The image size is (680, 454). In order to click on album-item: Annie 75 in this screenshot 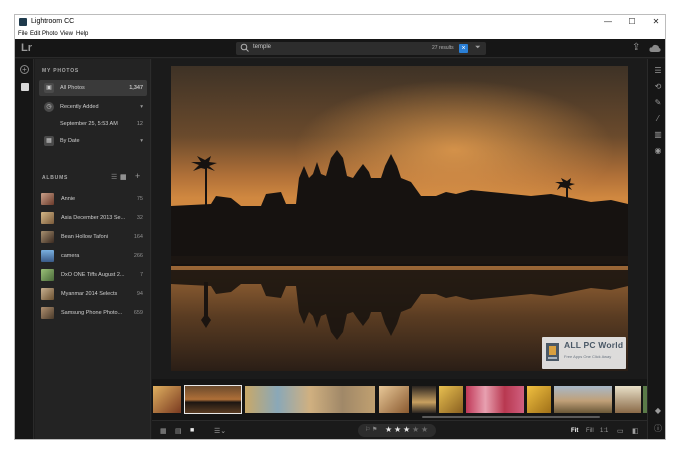, I will do `click(95, 199)`.